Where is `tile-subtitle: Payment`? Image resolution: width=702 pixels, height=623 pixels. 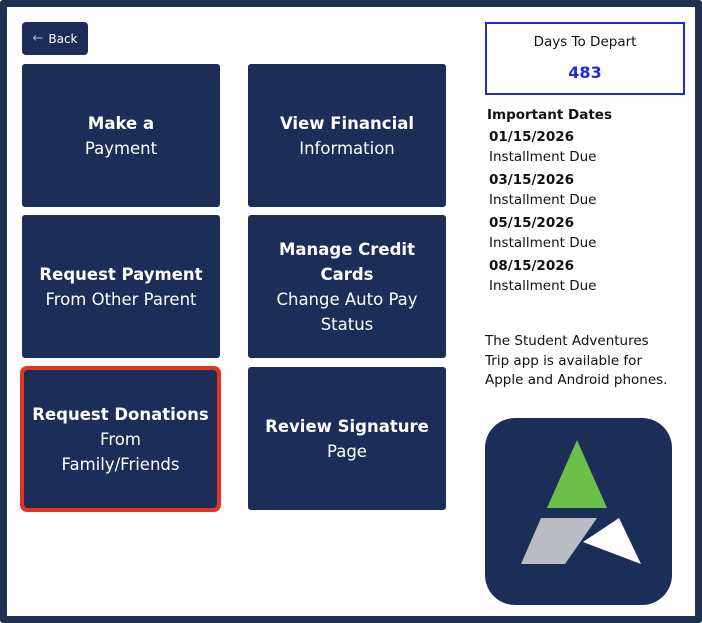
tile-subtitle: Payment is located at coordinates (121, 148).